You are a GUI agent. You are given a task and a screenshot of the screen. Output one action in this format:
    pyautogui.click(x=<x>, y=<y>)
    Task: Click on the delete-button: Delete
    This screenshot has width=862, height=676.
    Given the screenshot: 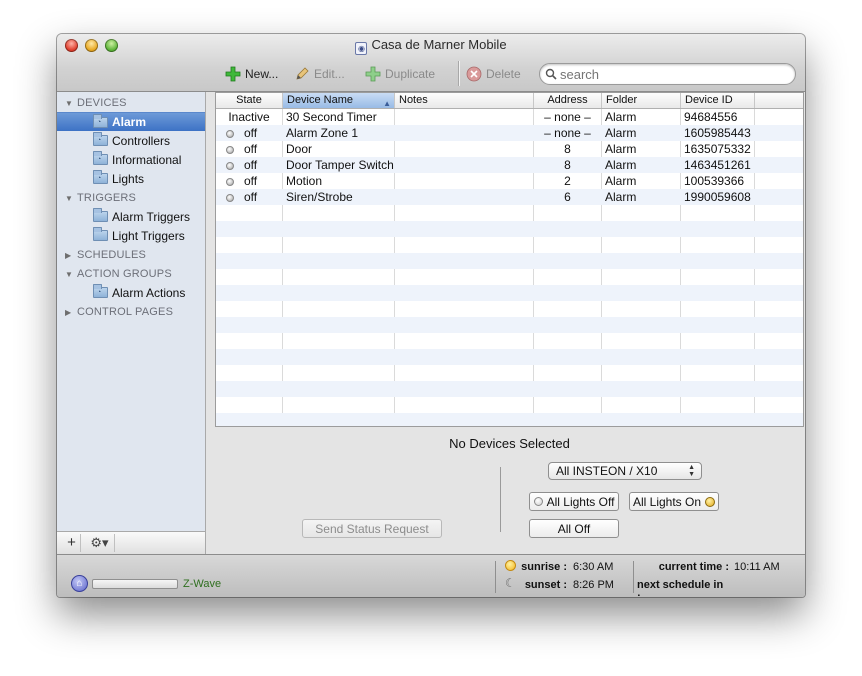 What is the action you would take?
    pyautogui.click(x=493, y=74)
    